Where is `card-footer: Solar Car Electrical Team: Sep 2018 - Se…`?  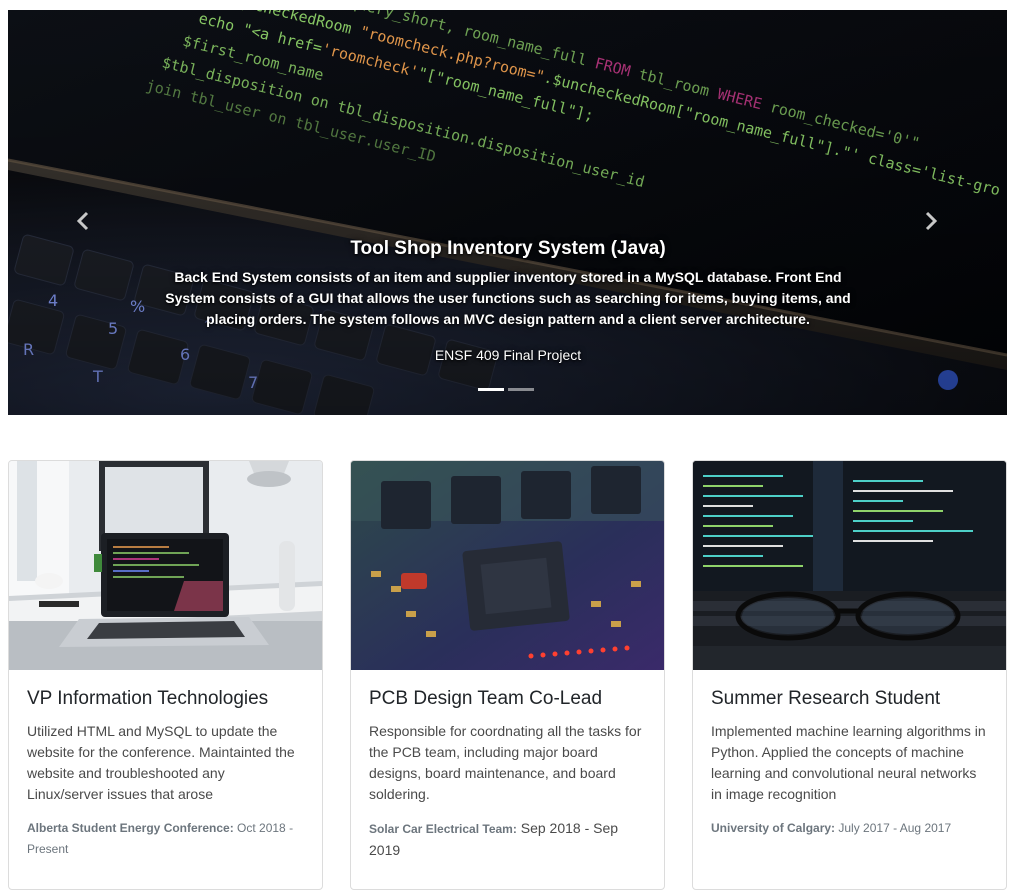
card-footer: Solar Car Electrical Team: Sep 2018 - Se… is located at coordinates (507, 840).